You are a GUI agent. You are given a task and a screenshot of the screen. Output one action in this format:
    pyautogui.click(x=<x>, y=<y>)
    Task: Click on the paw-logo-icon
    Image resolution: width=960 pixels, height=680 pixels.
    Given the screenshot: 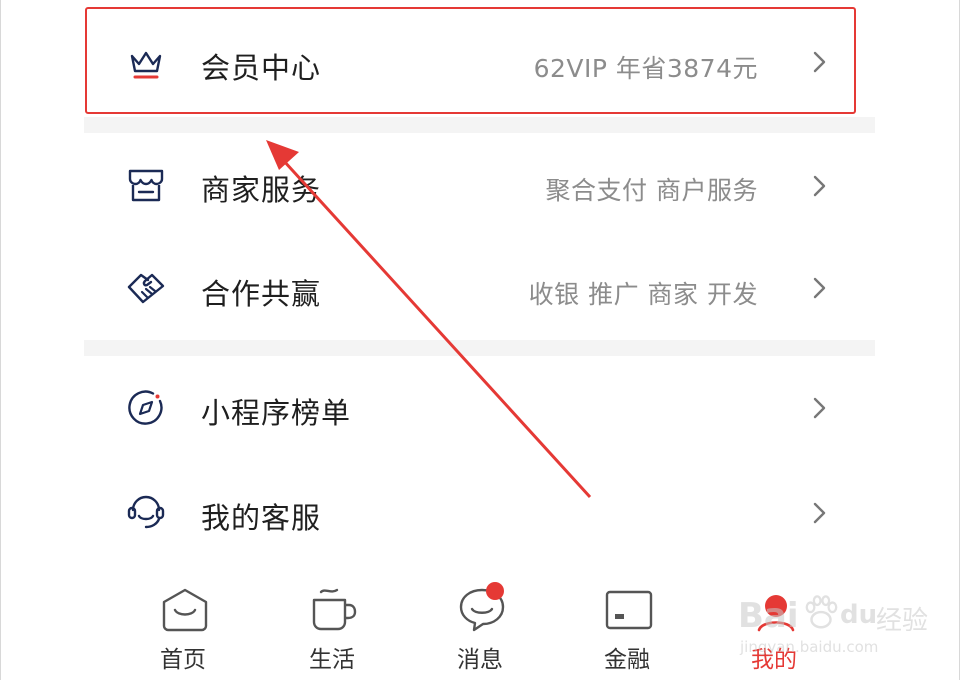 What is the action you would take?
    pyautogui.click(x=821, y=612)
    